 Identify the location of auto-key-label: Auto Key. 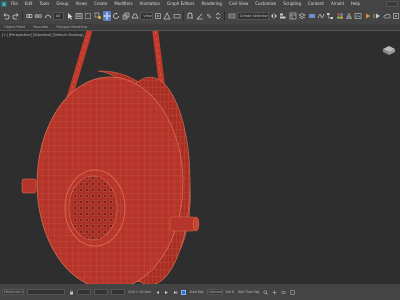
(196, 292).